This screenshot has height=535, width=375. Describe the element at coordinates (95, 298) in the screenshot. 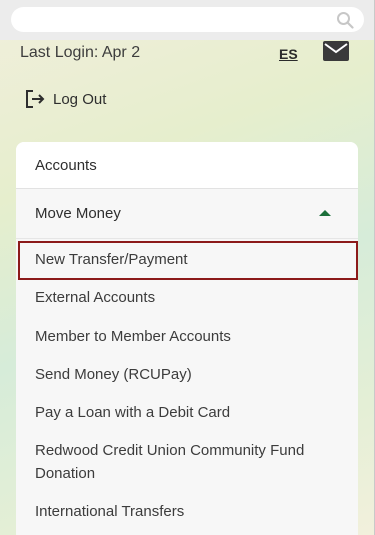

I see `submenu-item-external-accounts: External Accounts` at that location.